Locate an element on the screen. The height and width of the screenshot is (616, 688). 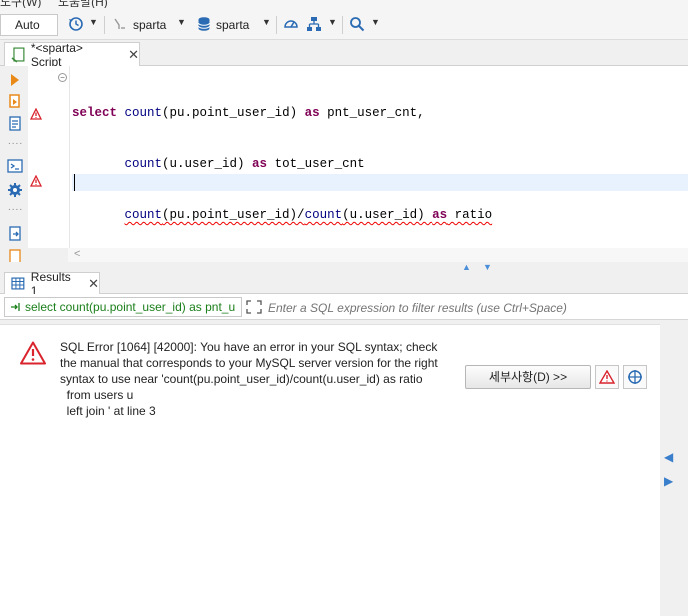
network-icon is located at coordinates (314, 24).